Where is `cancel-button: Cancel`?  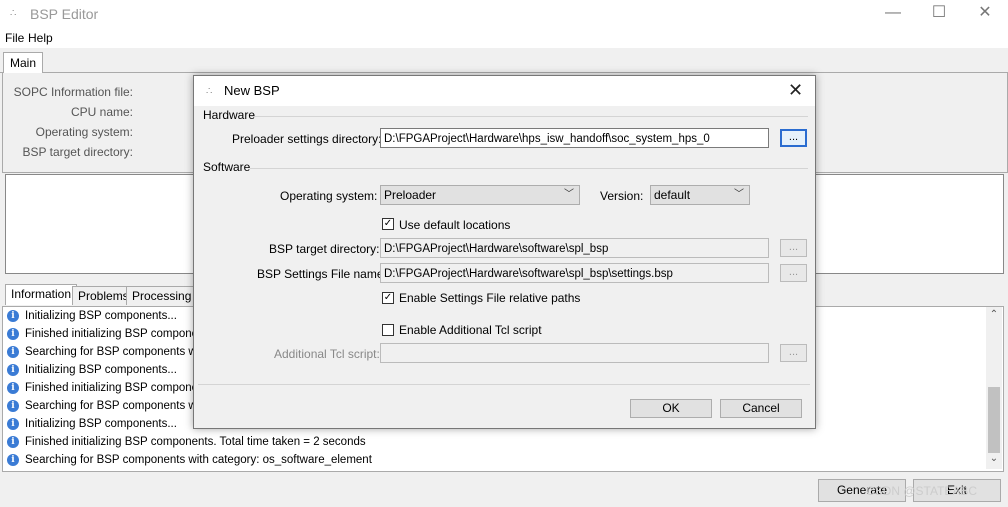
cancel-button: Cancel is located at coordinates (761, 408).